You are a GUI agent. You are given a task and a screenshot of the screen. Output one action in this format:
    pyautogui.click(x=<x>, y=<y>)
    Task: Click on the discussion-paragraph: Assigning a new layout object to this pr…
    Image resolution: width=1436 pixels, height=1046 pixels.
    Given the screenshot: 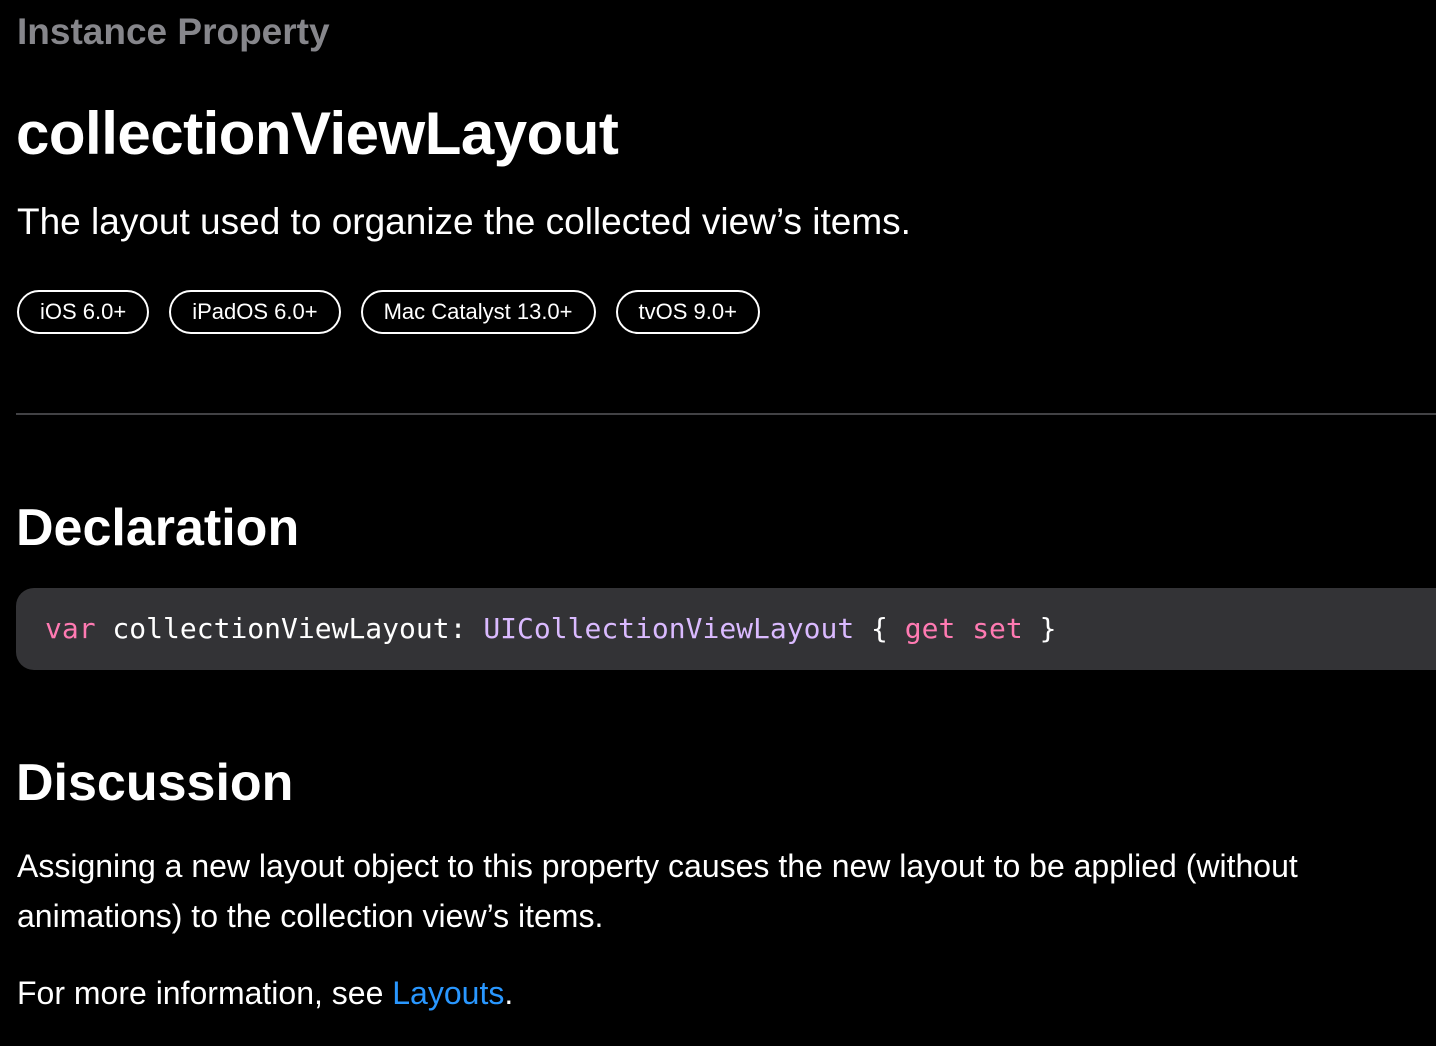 What is the action you would take?
    pyautogui.click(x=657, y=891)
    